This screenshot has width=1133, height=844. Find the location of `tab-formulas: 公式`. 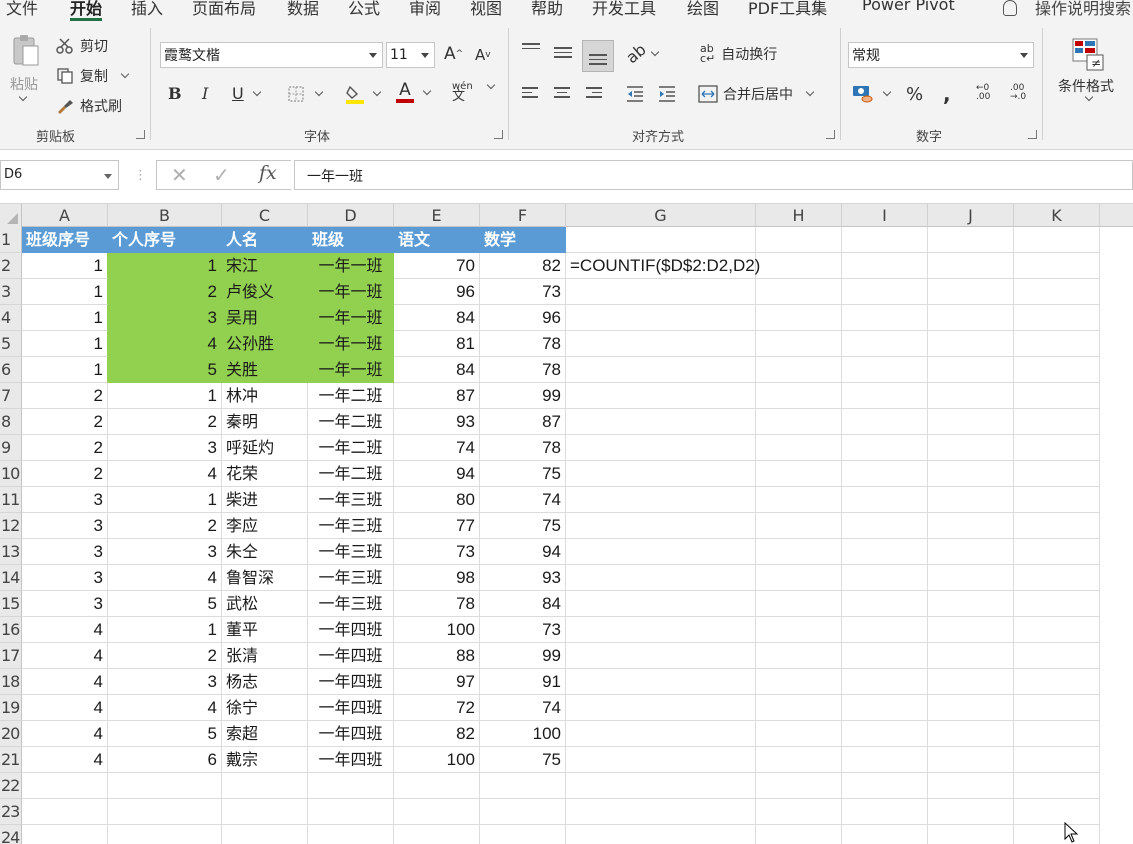

tab-formulas: 公式 is located at coordinates (364, 9).